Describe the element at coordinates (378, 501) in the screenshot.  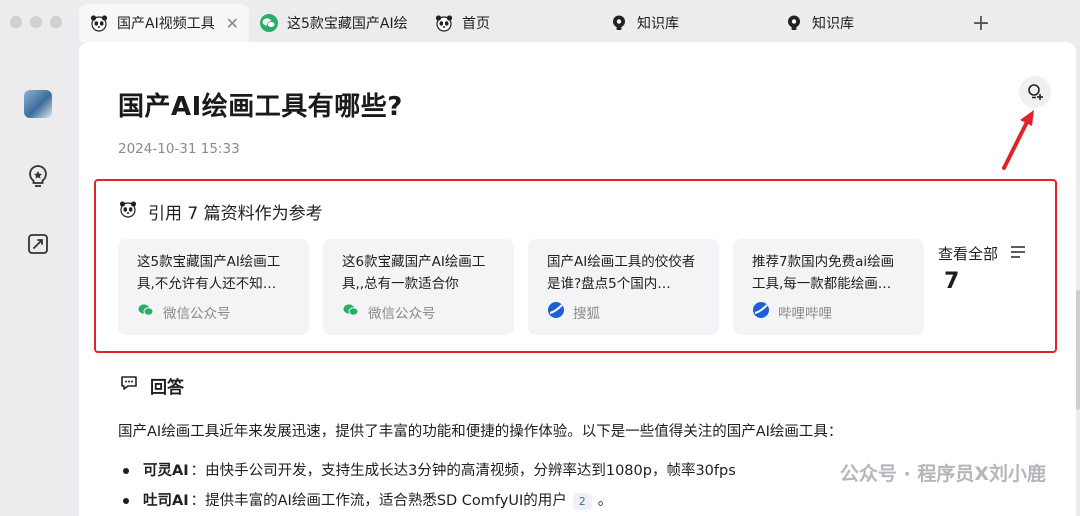
I see `item-text: ：提供丰富的AI绘画工作流，适合熟悉SD ComfyUI的用户` at that location.